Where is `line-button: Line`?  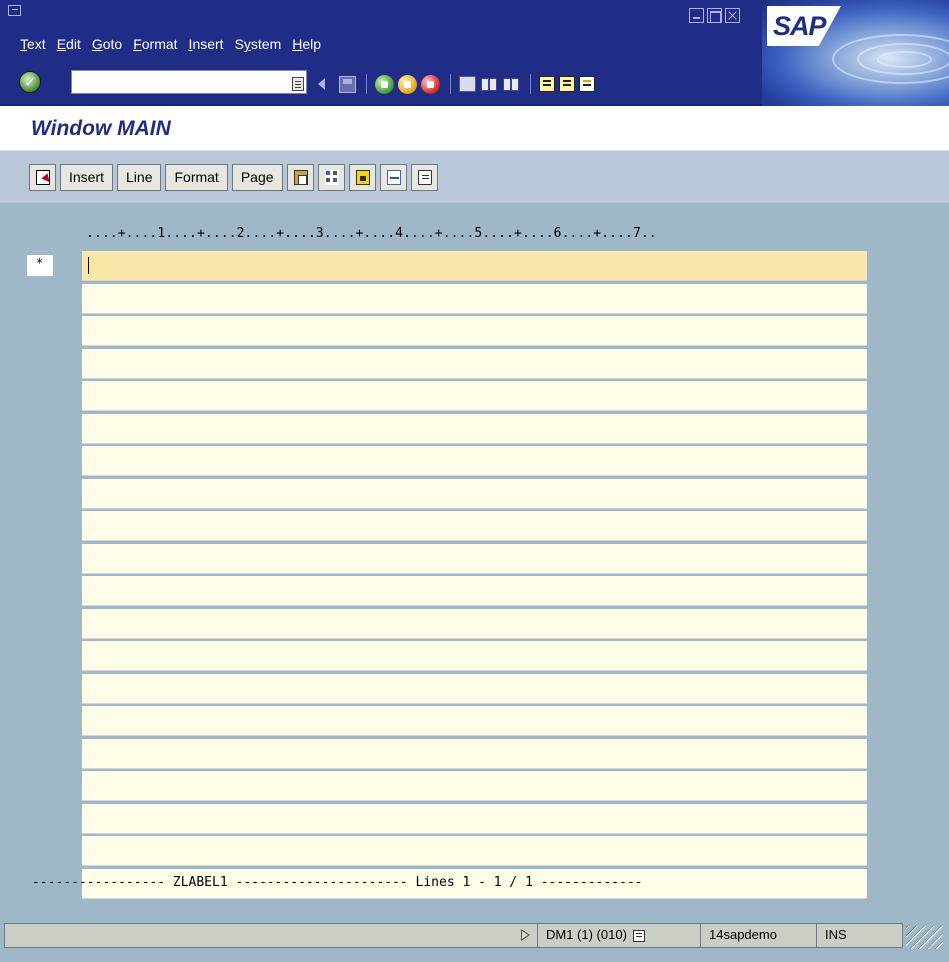
line-button: Line is located at coordinates (139, 177).